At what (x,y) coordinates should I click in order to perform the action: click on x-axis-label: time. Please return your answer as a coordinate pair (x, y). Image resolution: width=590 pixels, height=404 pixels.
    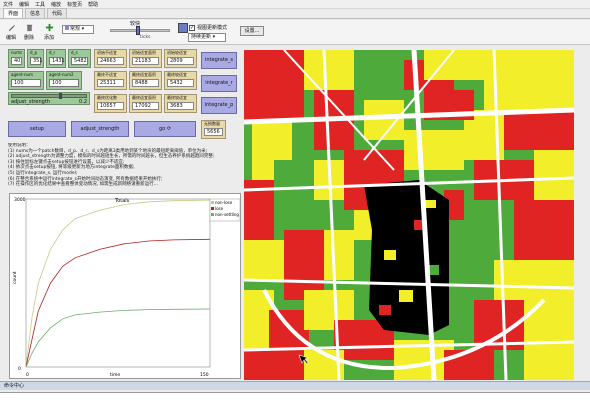
    Looking at the image, I should click on (115, 375).